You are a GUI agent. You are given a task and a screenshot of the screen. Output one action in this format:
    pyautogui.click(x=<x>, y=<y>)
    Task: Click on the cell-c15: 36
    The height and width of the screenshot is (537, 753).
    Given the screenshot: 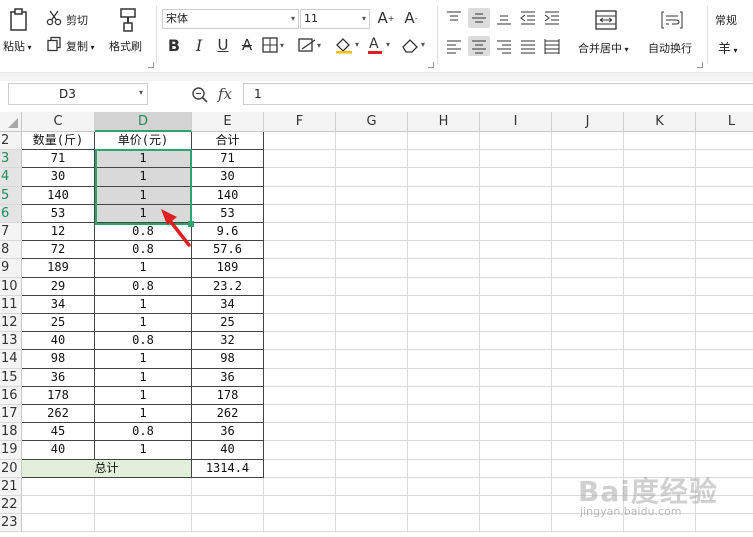 What is the action you would take?
    pyautogui.click(x=58, y=377)
    